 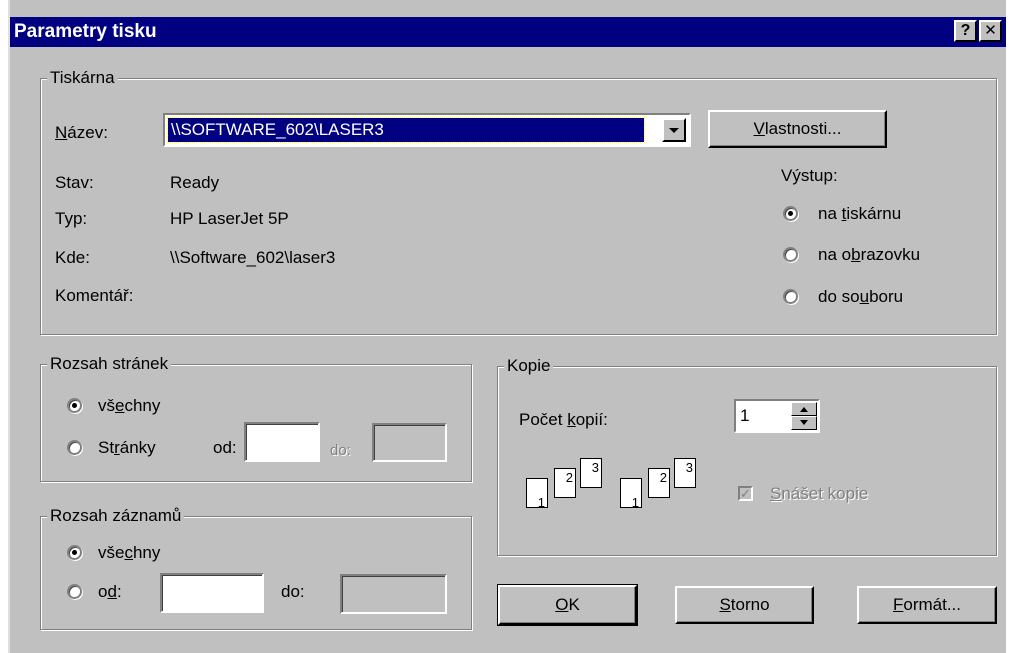 What do you see at coordinates (85, 31) in the screenshot?
I see `window-title: Parametry tisku` at bounding box center [85, 31].